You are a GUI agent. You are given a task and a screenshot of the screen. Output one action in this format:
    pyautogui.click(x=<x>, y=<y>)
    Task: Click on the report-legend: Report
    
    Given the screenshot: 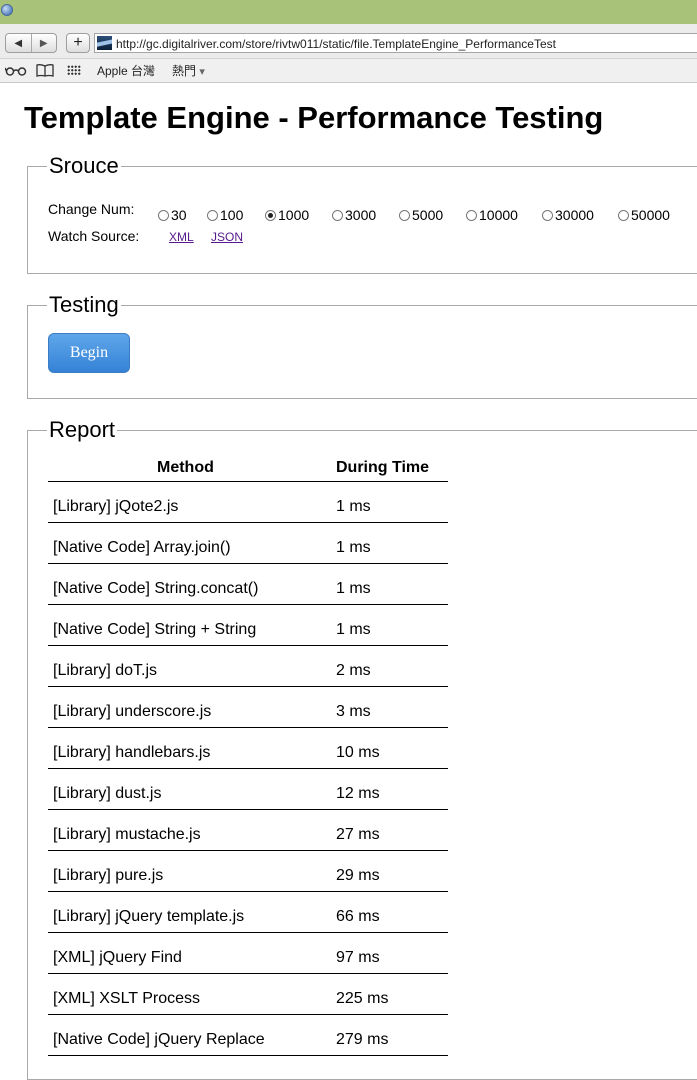 What is the action you would take?
    pyautogui.click(x=82, y=430)
    